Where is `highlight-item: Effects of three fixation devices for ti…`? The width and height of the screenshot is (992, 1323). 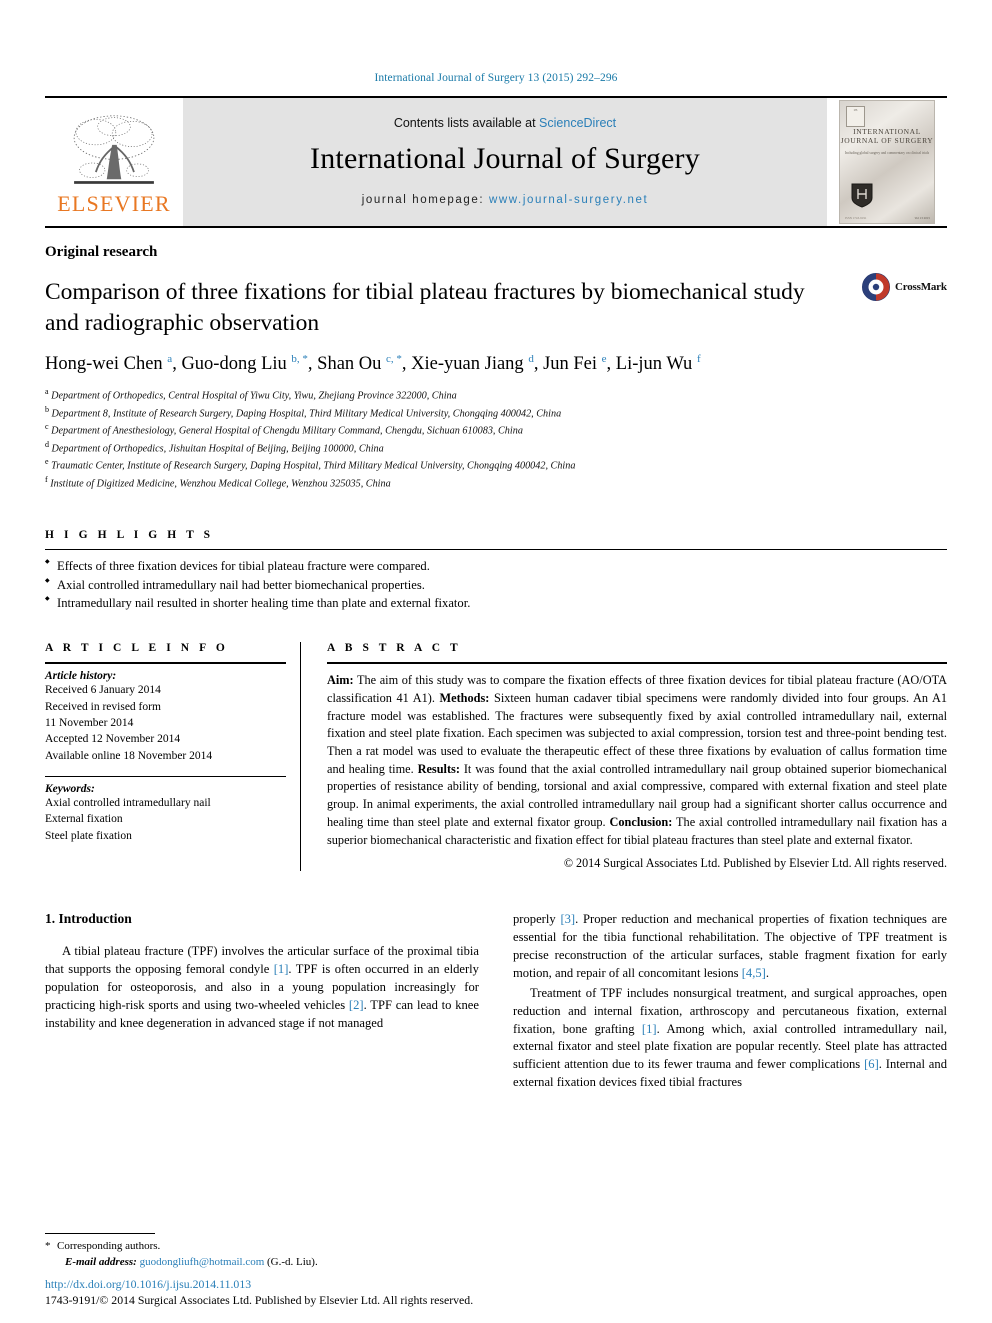 highlight-item: Effects of three fixation devices for ti… is located at coordinates (496, 566).